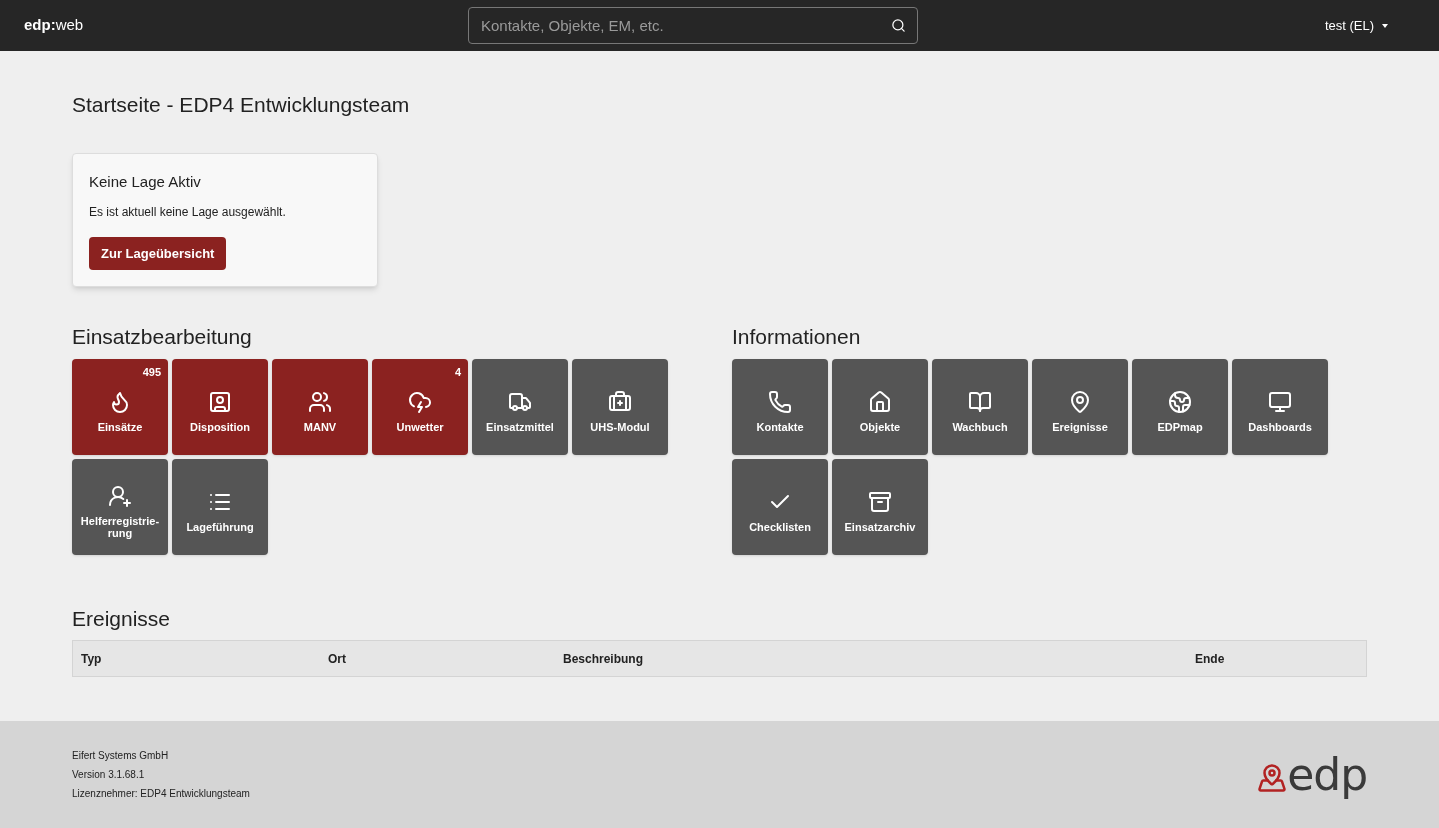 Image resolution: width=1439 pixels, height=828 pixels. I want to click on globe-icon, so click(1180, 402).